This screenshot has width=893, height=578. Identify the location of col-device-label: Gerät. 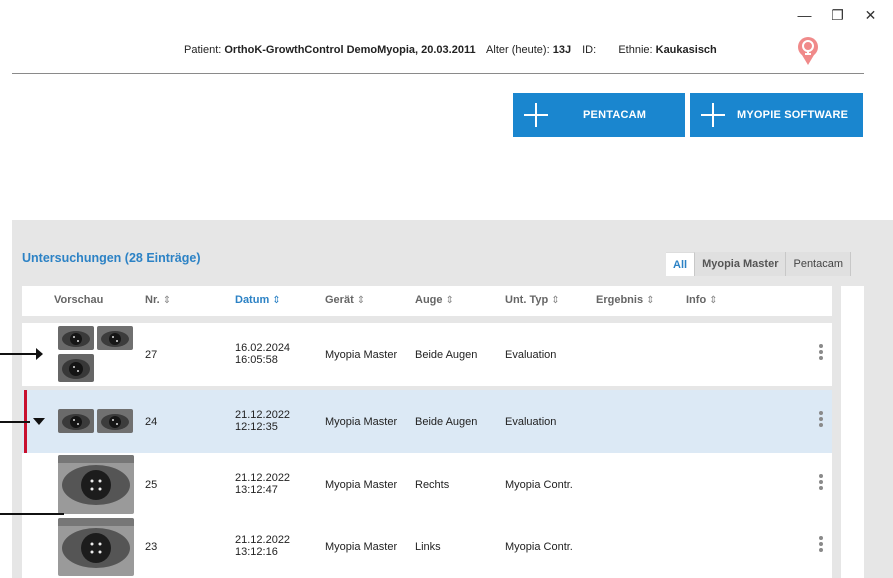
(339, 300).